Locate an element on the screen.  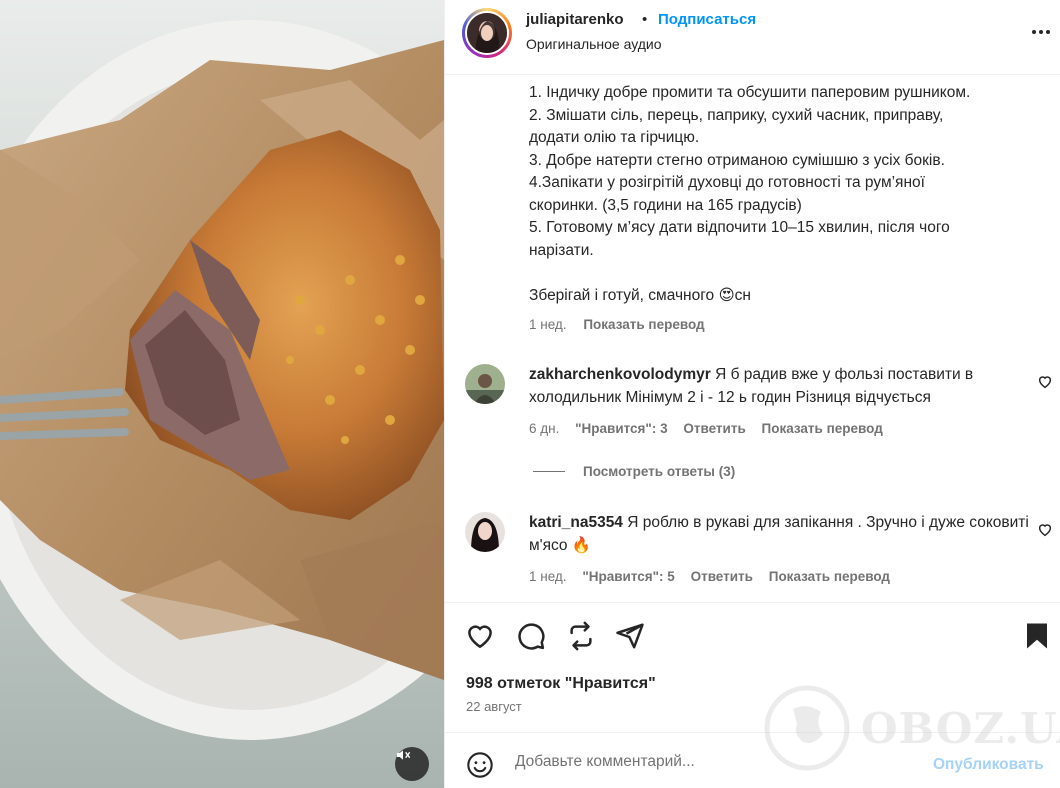
caption-line: нарізати. is located at coordinates (561, 250).